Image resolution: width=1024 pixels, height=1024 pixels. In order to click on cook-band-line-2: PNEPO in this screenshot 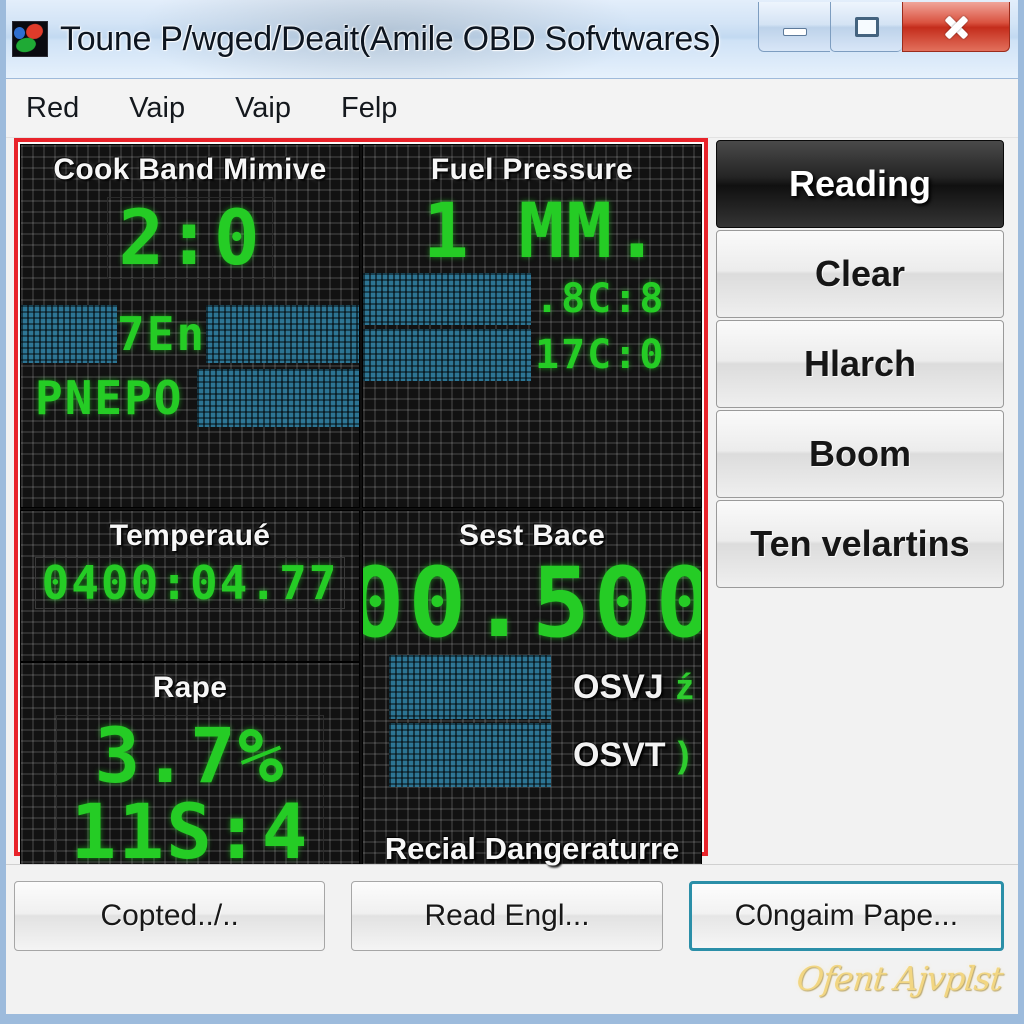, I will do `click(109, 398)`.